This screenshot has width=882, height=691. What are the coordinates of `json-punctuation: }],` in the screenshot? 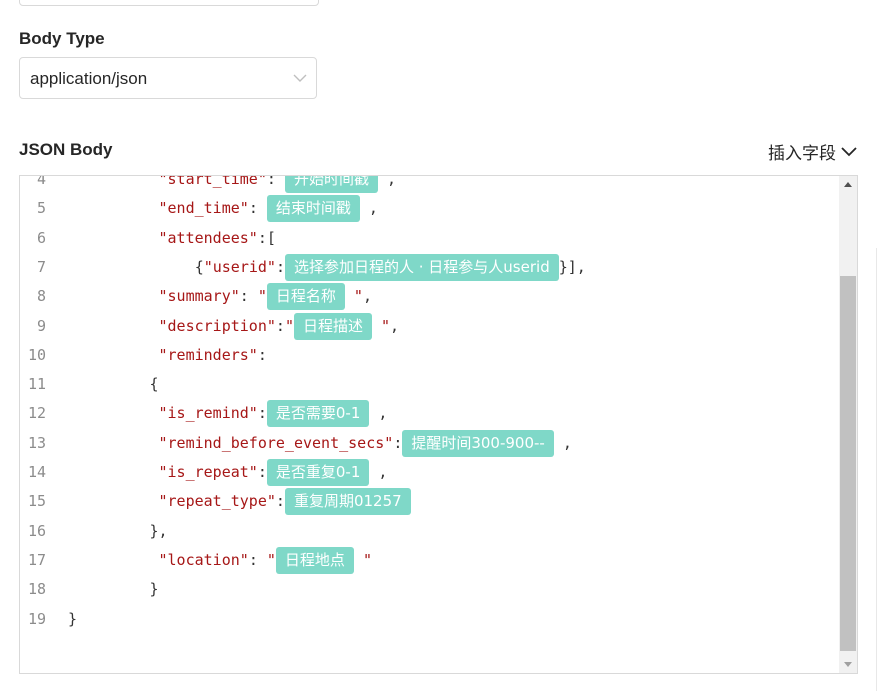 It's located at (572, 266).